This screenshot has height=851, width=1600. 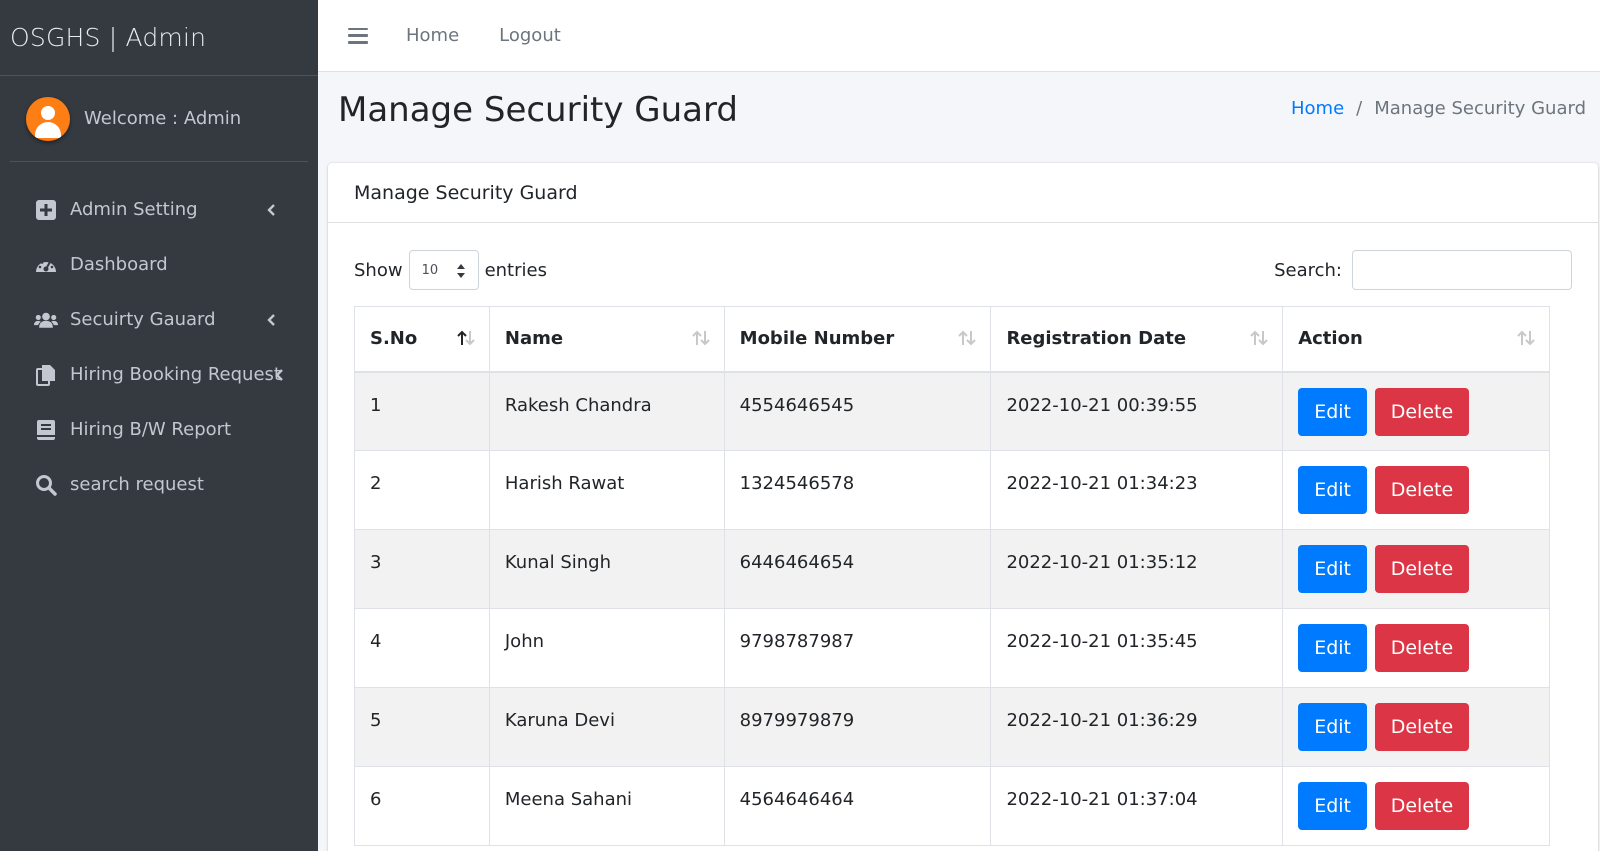 What do you see at coordinates (162, 118) in the screenshot?
I see `welcome-text: Welcome : Admin` at bounding box center [162, 118].